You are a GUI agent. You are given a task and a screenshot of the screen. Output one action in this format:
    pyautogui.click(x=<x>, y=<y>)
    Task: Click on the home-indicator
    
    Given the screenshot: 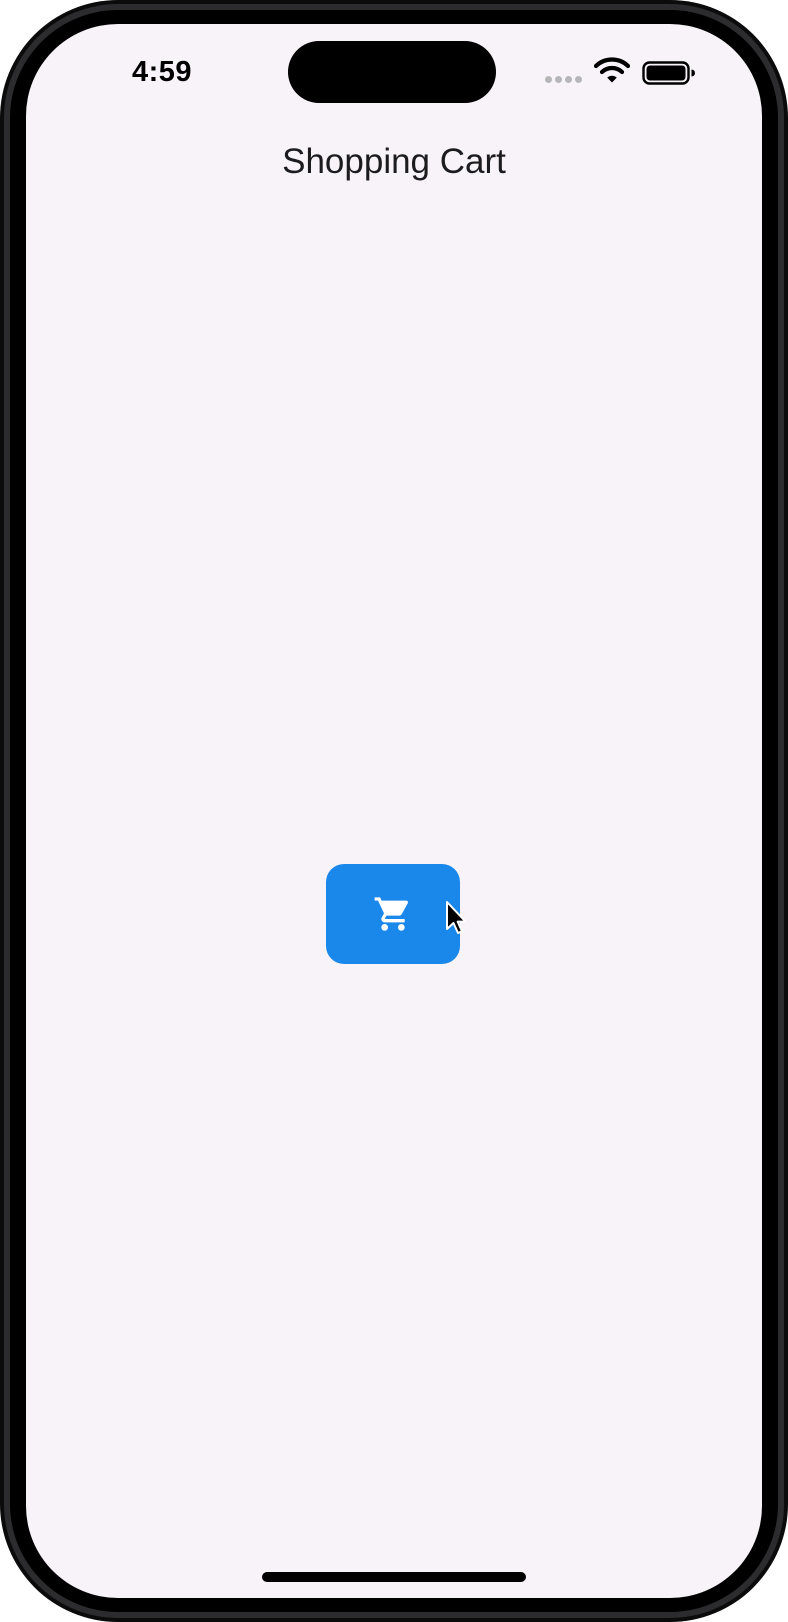 What is the action you would take?
    pyautogui.click(x=394, y=1577)
    